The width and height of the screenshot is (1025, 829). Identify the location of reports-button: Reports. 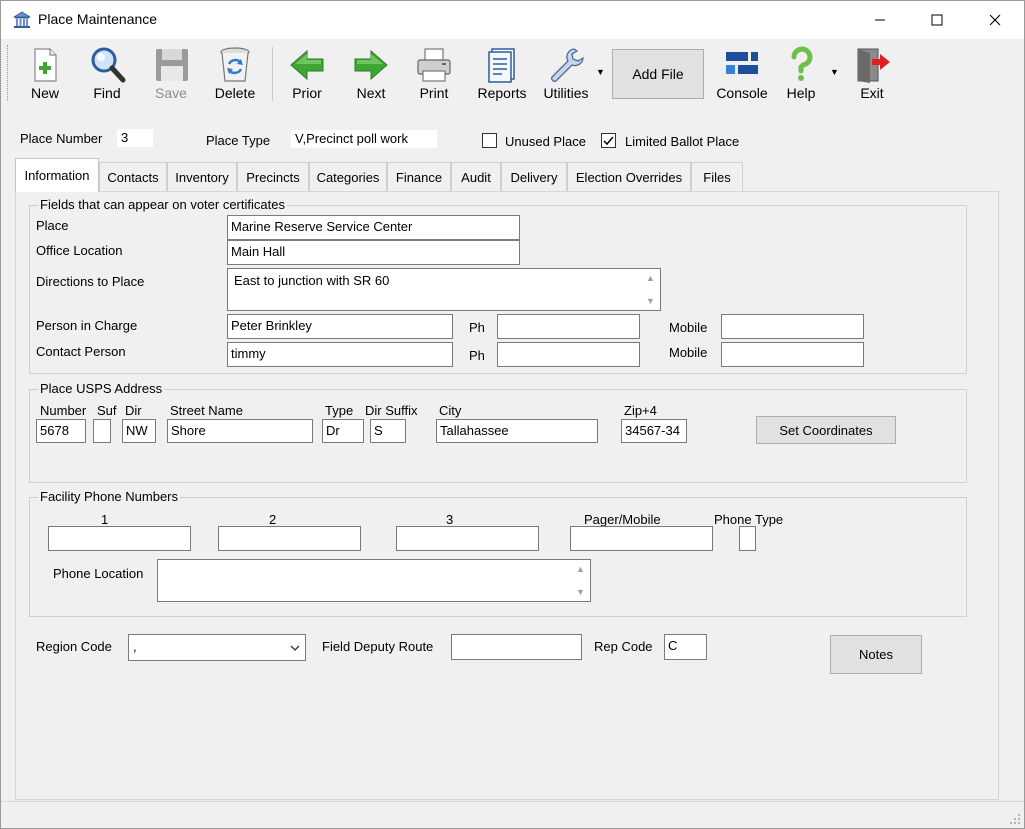
(502, 74).